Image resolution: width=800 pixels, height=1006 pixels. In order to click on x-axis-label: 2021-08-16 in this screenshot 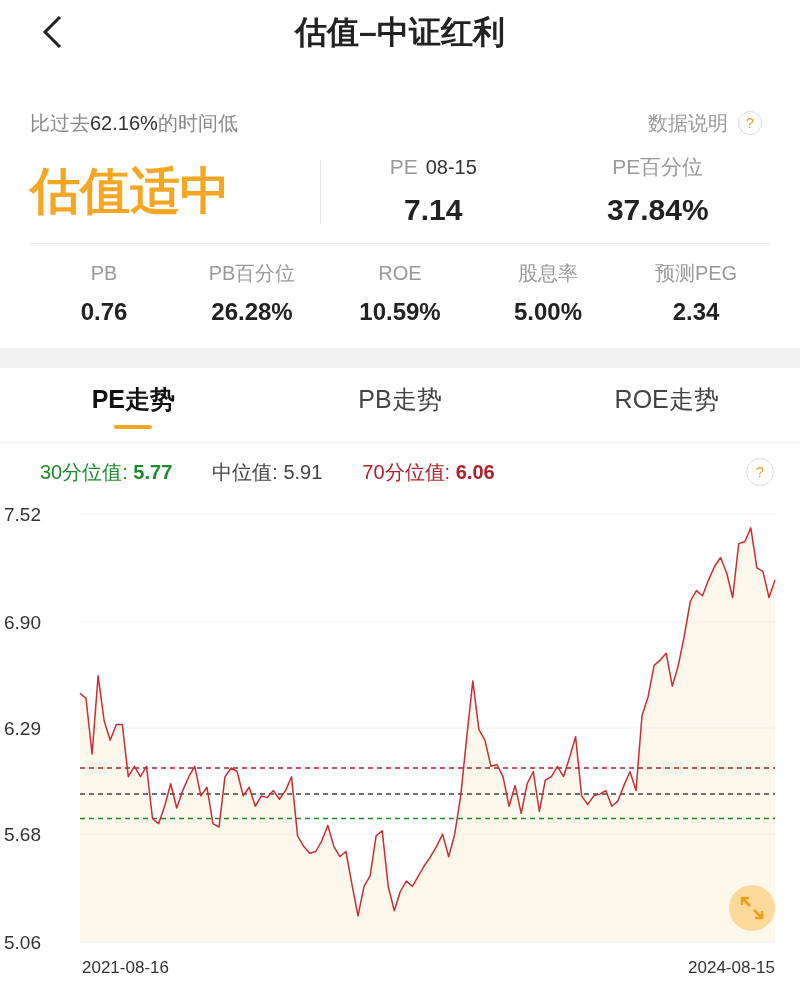, I will do `click(125, 967)`.